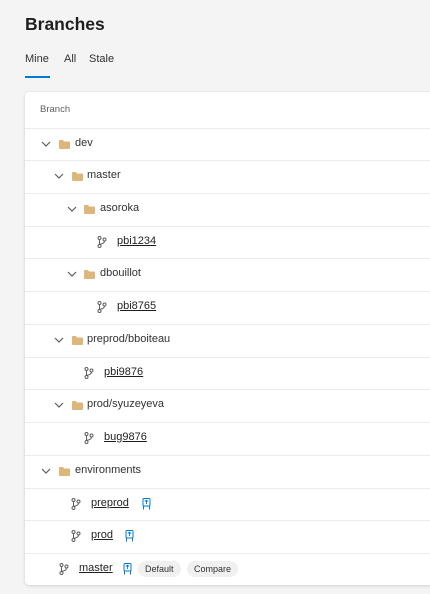  I want to click on default-badge: Default, so click(159, 569).